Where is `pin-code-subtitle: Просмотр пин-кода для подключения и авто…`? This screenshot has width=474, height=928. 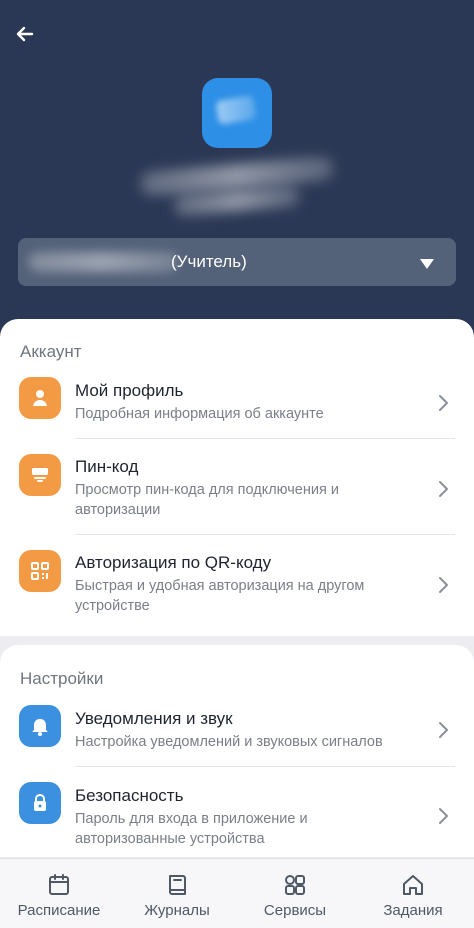
pin-code-subtitle: Просмотр пин-кода для подключения и авто… is located at coordinates (207, 500).